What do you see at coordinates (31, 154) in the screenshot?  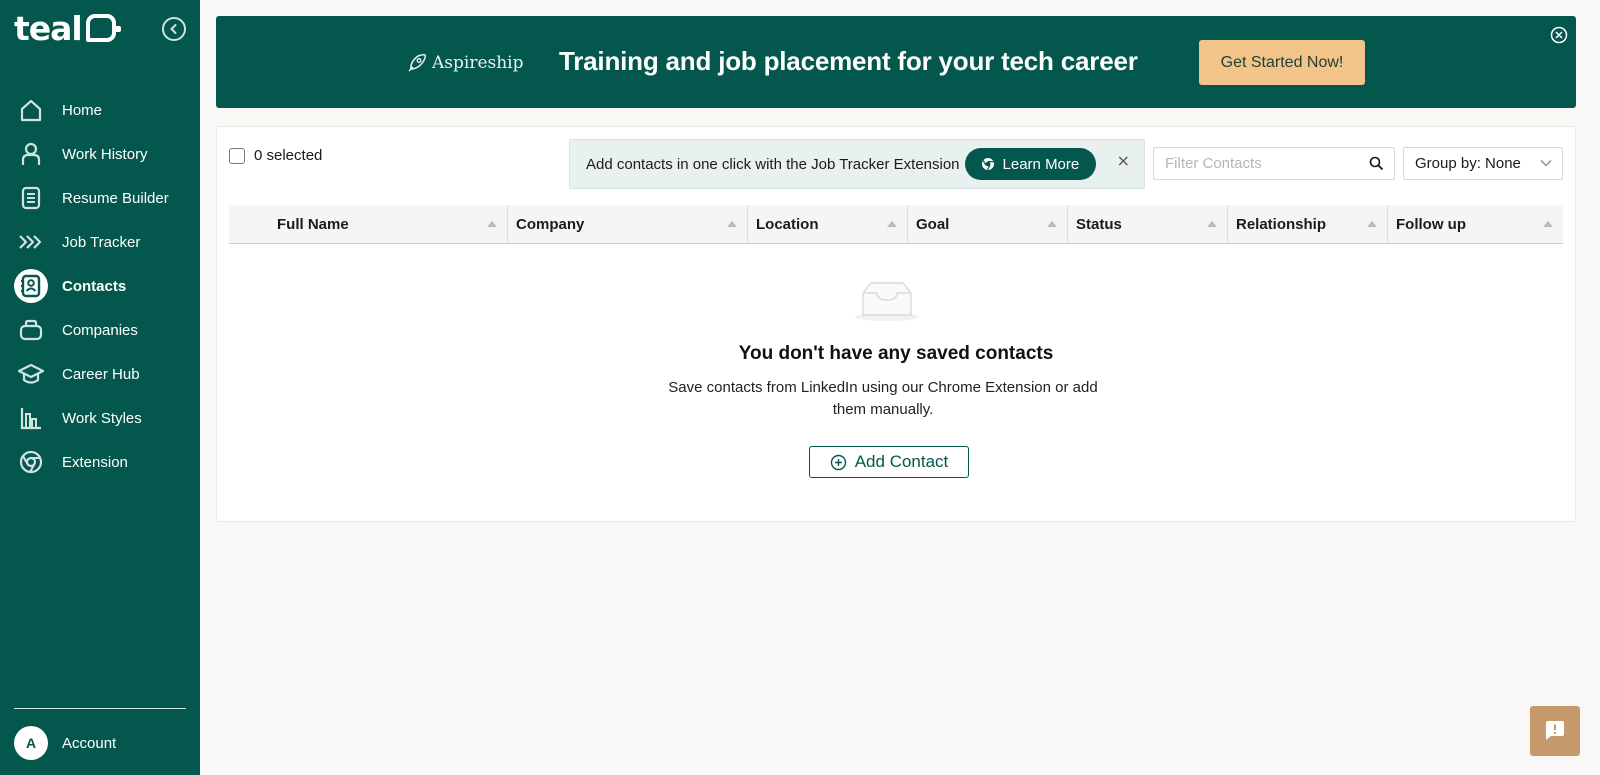 I see `person-icon` at bounding box center [31, 154].